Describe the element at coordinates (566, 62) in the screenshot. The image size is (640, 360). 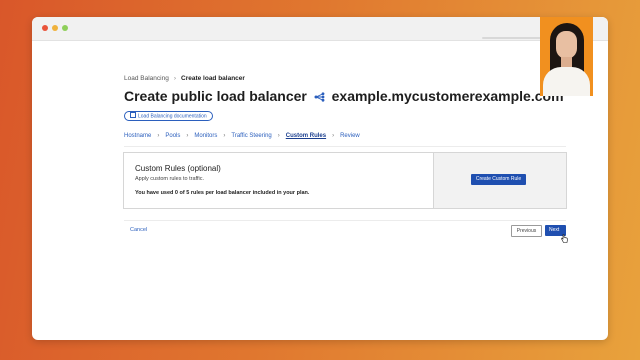
I see `presenter-neck` at that location.